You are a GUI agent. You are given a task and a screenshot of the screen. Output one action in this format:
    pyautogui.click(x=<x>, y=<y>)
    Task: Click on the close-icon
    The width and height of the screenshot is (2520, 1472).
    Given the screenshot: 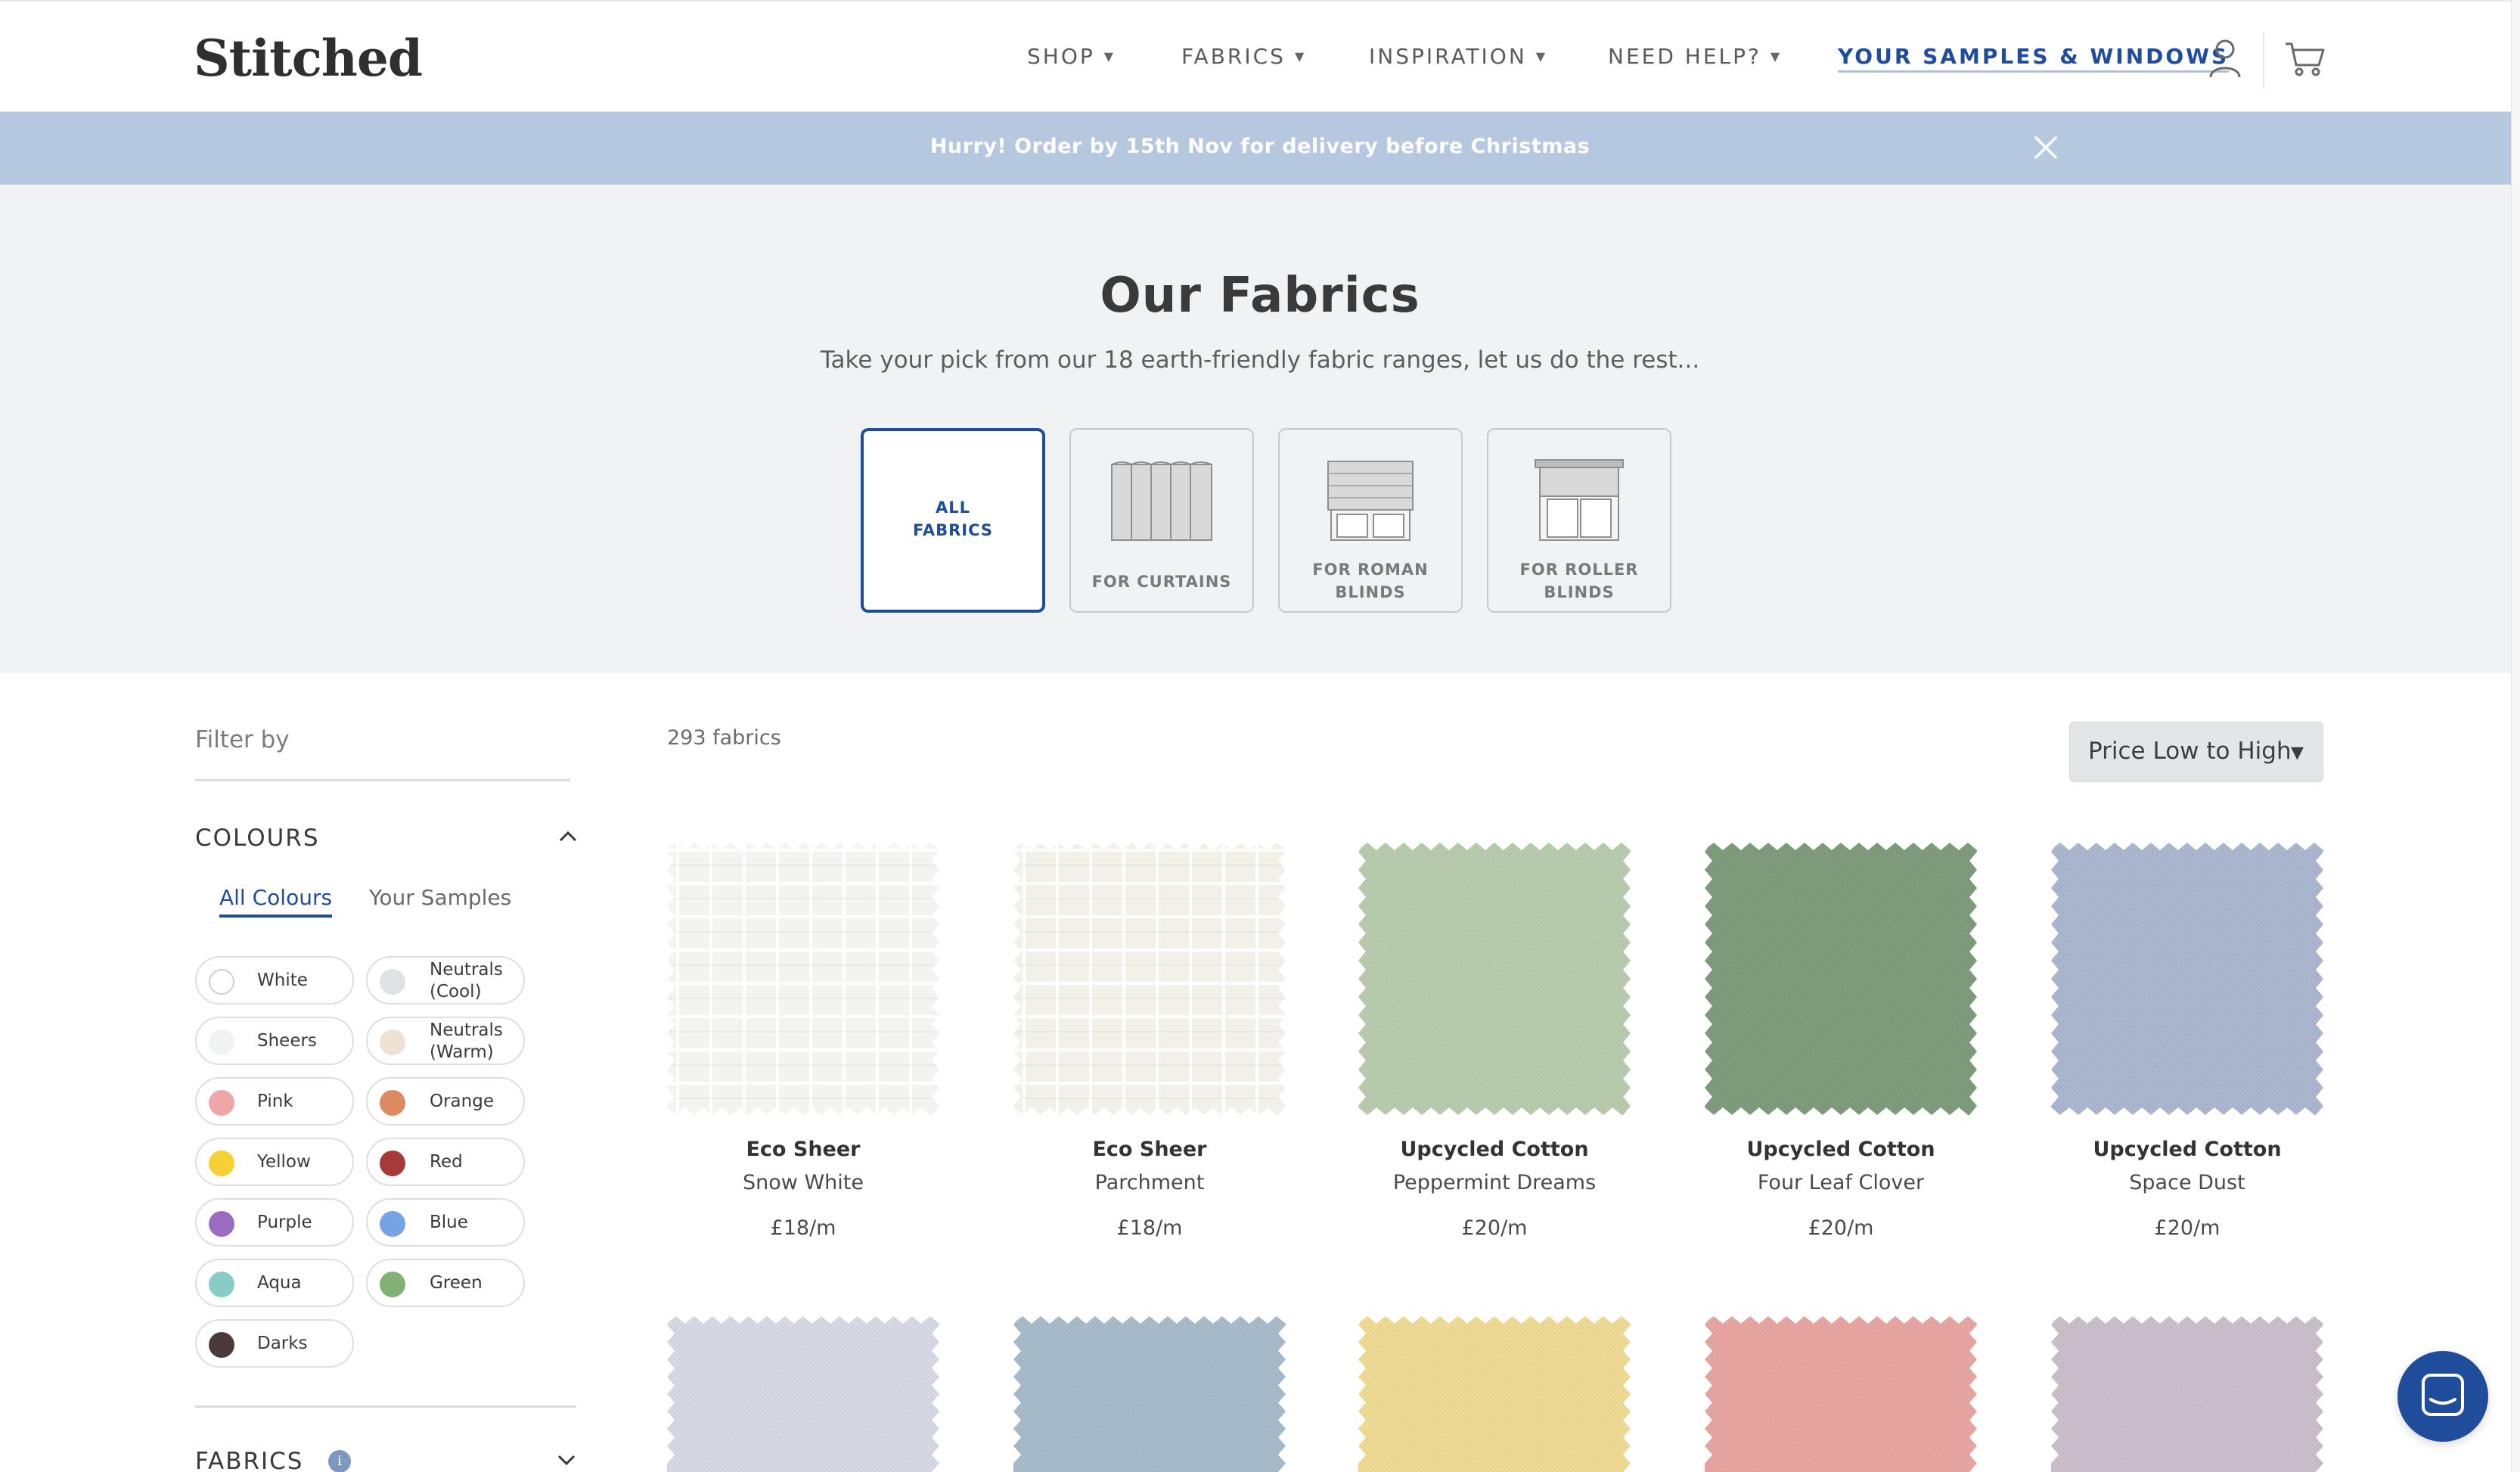 What is the action you would take?
    pyautogui.click(x=2045, y=147)
    